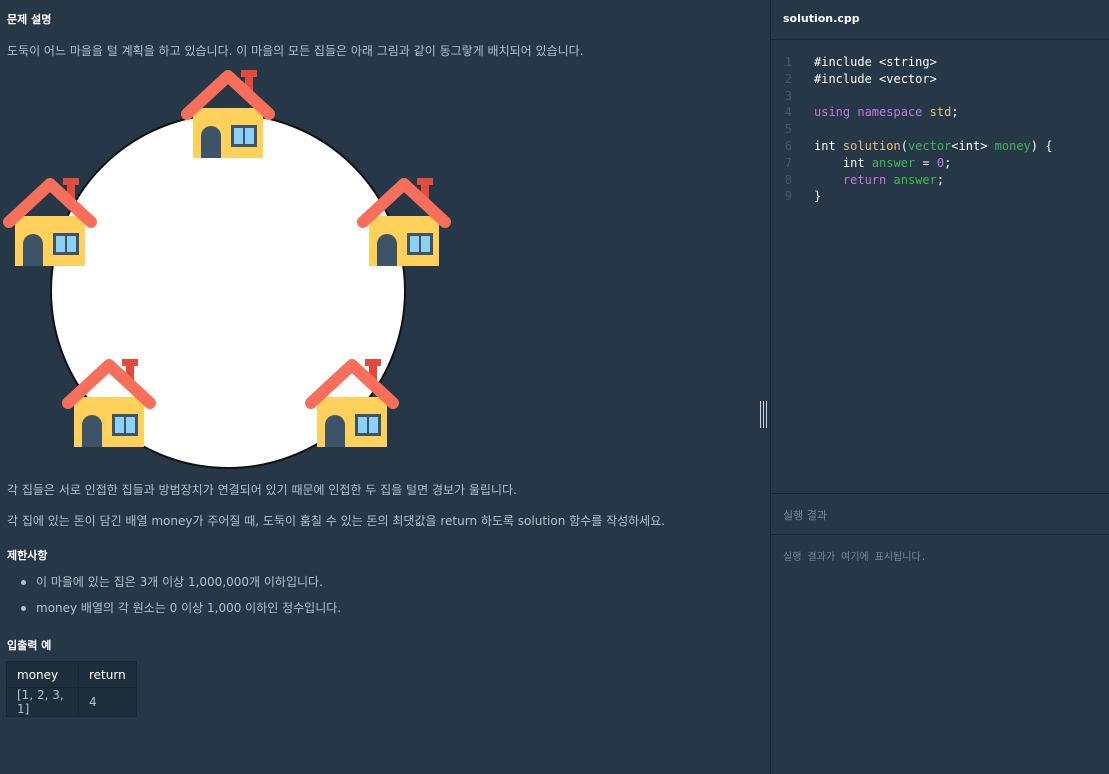  I want to click on problem-title: 문제 설명, so click(29, 19).